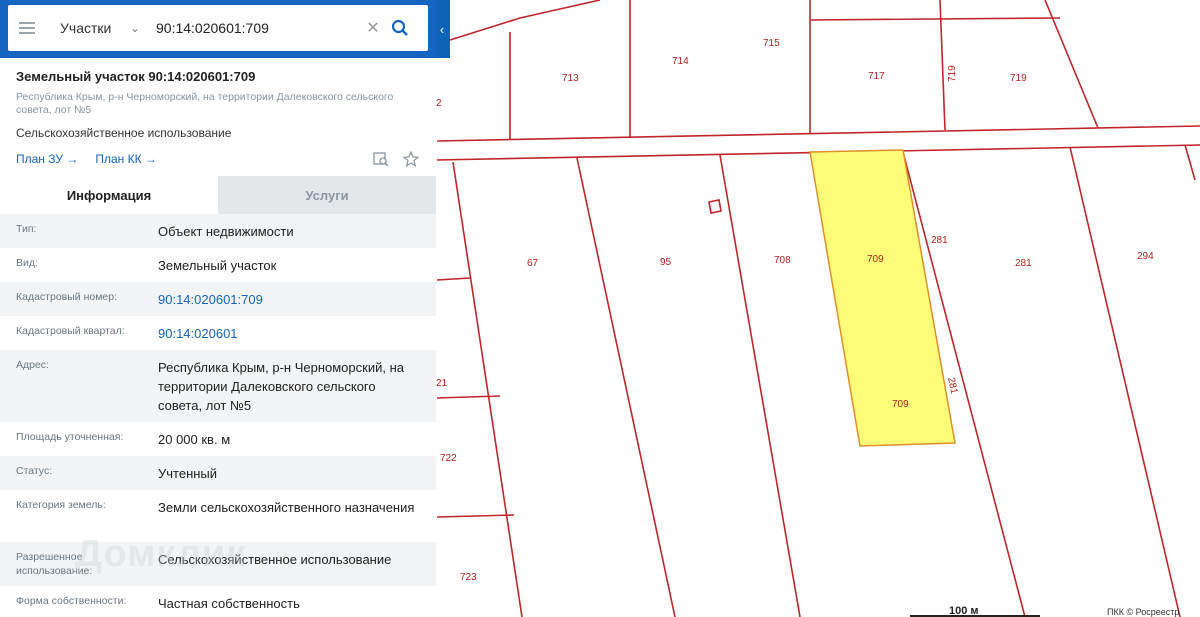 Image resolution: width=1200 pixels, height=617 pixels. What do you see at coordinates (124, 133) in the screenshot?
I see `parcel-usage: Сельскохозяйственное использование` at bounding box center [124, 133].